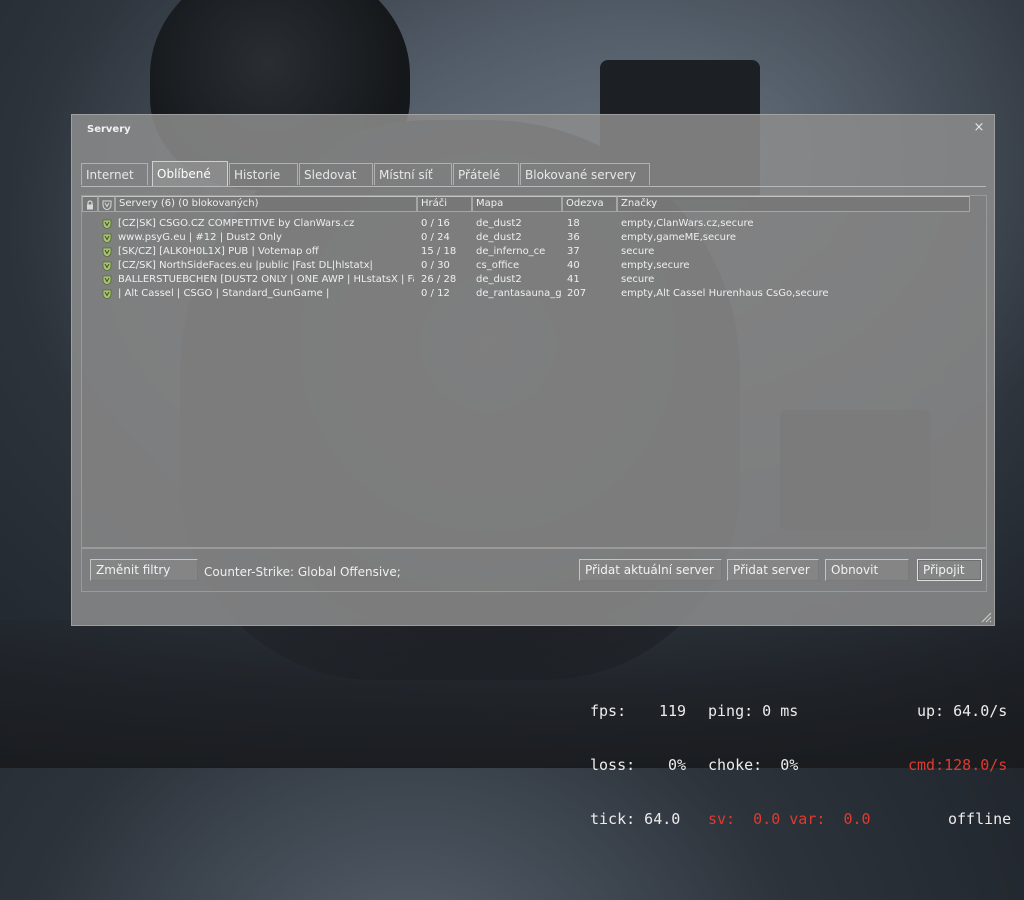 The image size is (1024, 900). I want to click on column-secure, so click(106, 204).